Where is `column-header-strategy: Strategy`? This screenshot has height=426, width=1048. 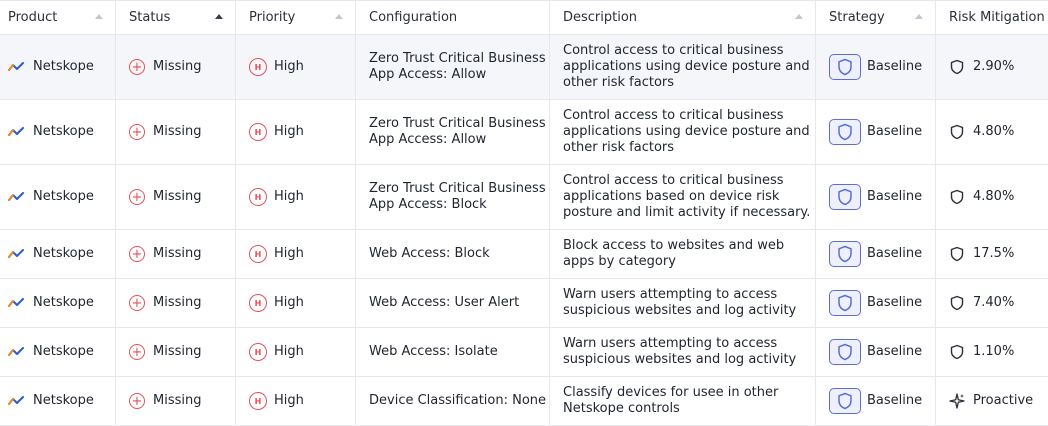 column-header-strategy: Strategy is located at coordinates (876, 17).